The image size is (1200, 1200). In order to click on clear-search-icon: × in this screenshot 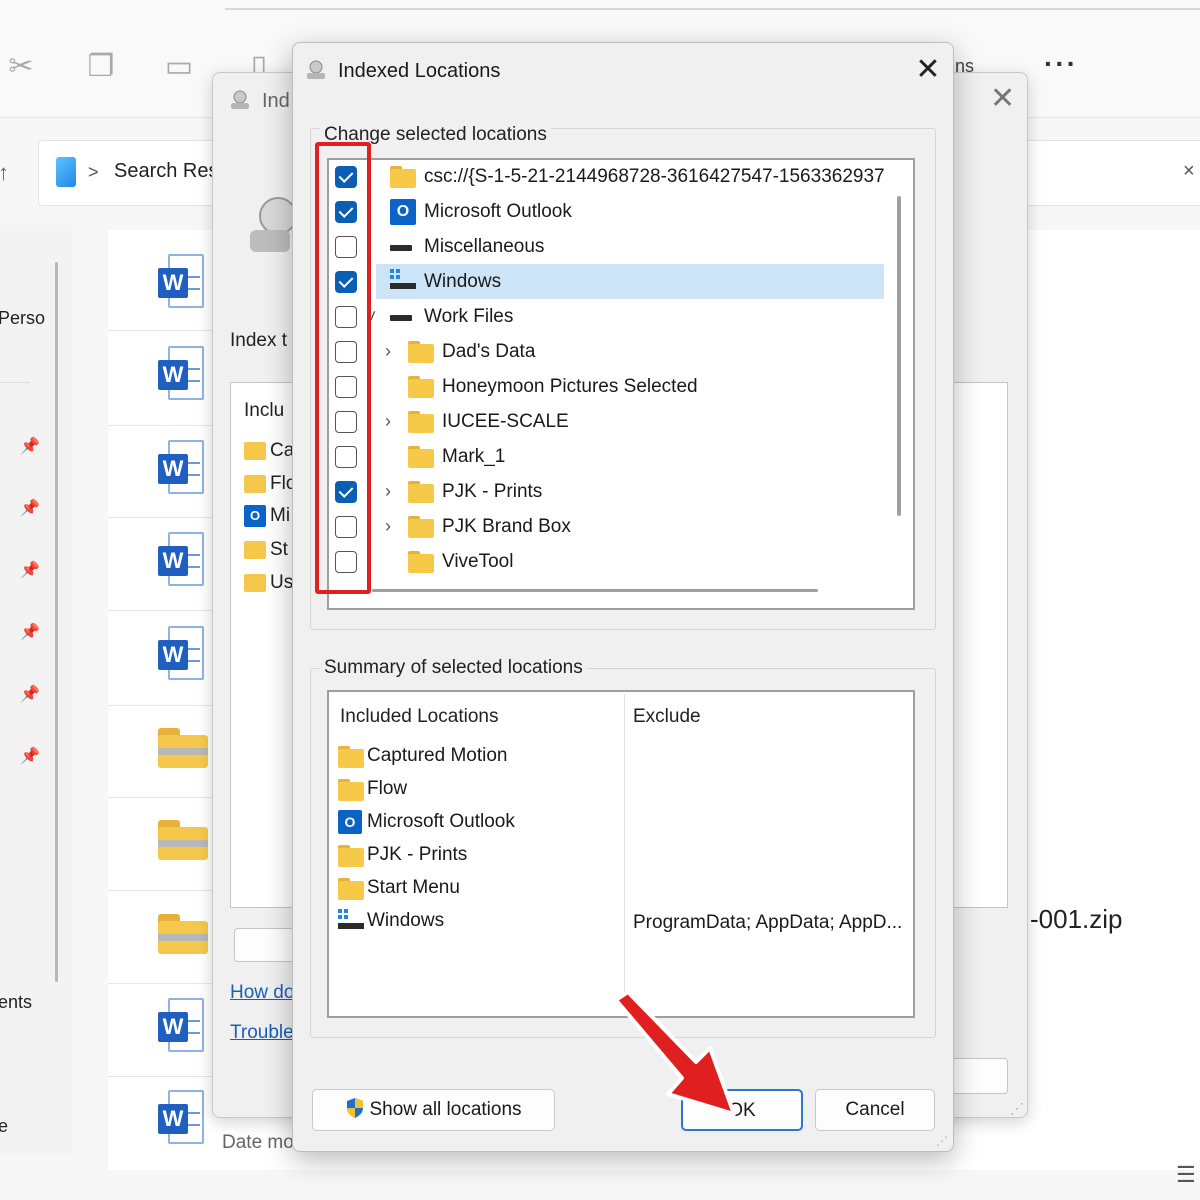, I will do `click(1189, 171)`.